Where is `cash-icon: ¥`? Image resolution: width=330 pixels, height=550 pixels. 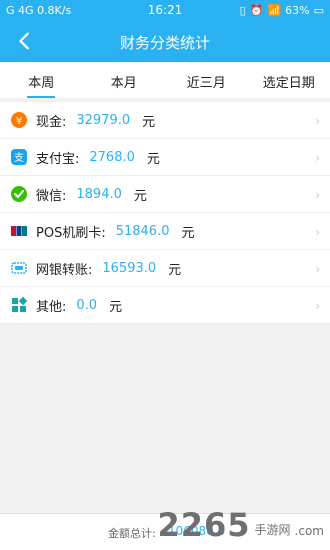 cash-icon: ¥ is located at coordinates (19, 120).